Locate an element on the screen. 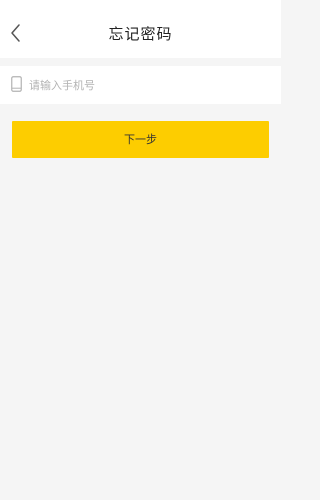  phone-input-row is located at coordinates (140, 85).